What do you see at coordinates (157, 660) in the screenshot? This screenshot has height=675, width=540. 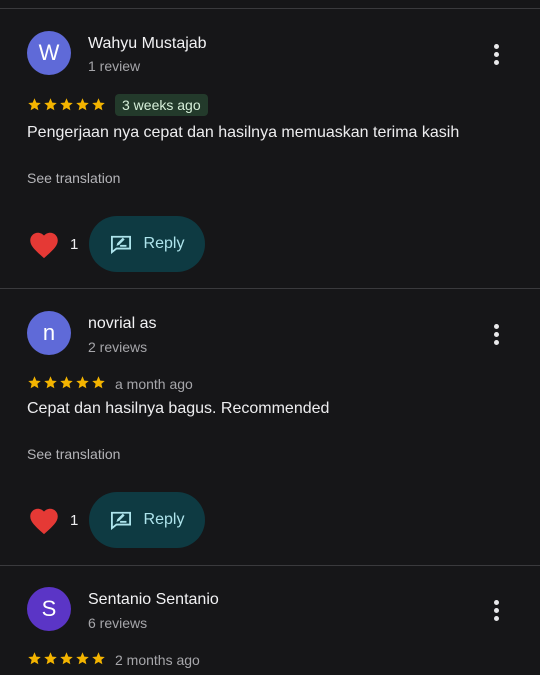 I see `review-date: 2 months ago` at bounding box center [157, 660].